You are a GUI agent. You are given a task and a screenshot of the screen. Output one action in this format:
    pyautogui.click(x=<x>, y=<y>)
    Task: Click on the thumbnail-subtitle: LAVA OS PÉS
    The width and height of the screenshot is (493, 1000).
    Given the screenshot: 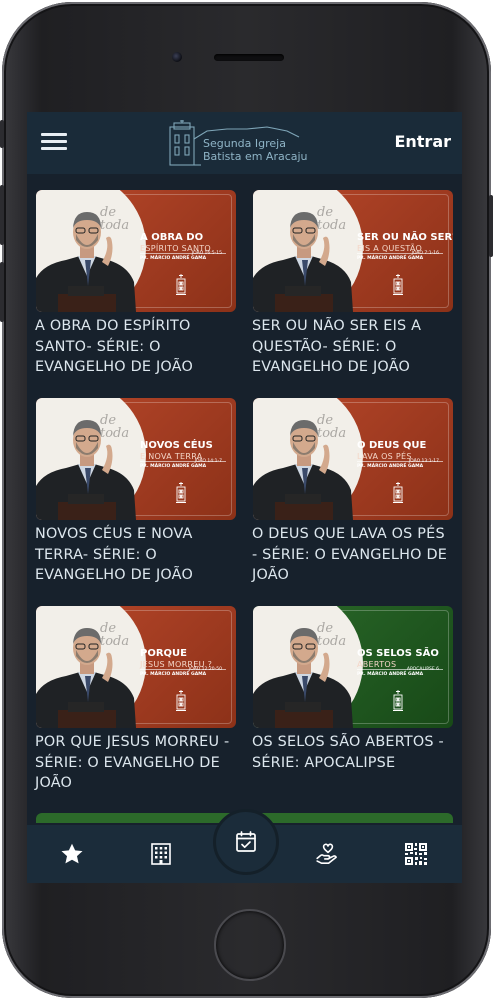 What is the action you would take?
    pyautogui.click(x=384, y=456)
    